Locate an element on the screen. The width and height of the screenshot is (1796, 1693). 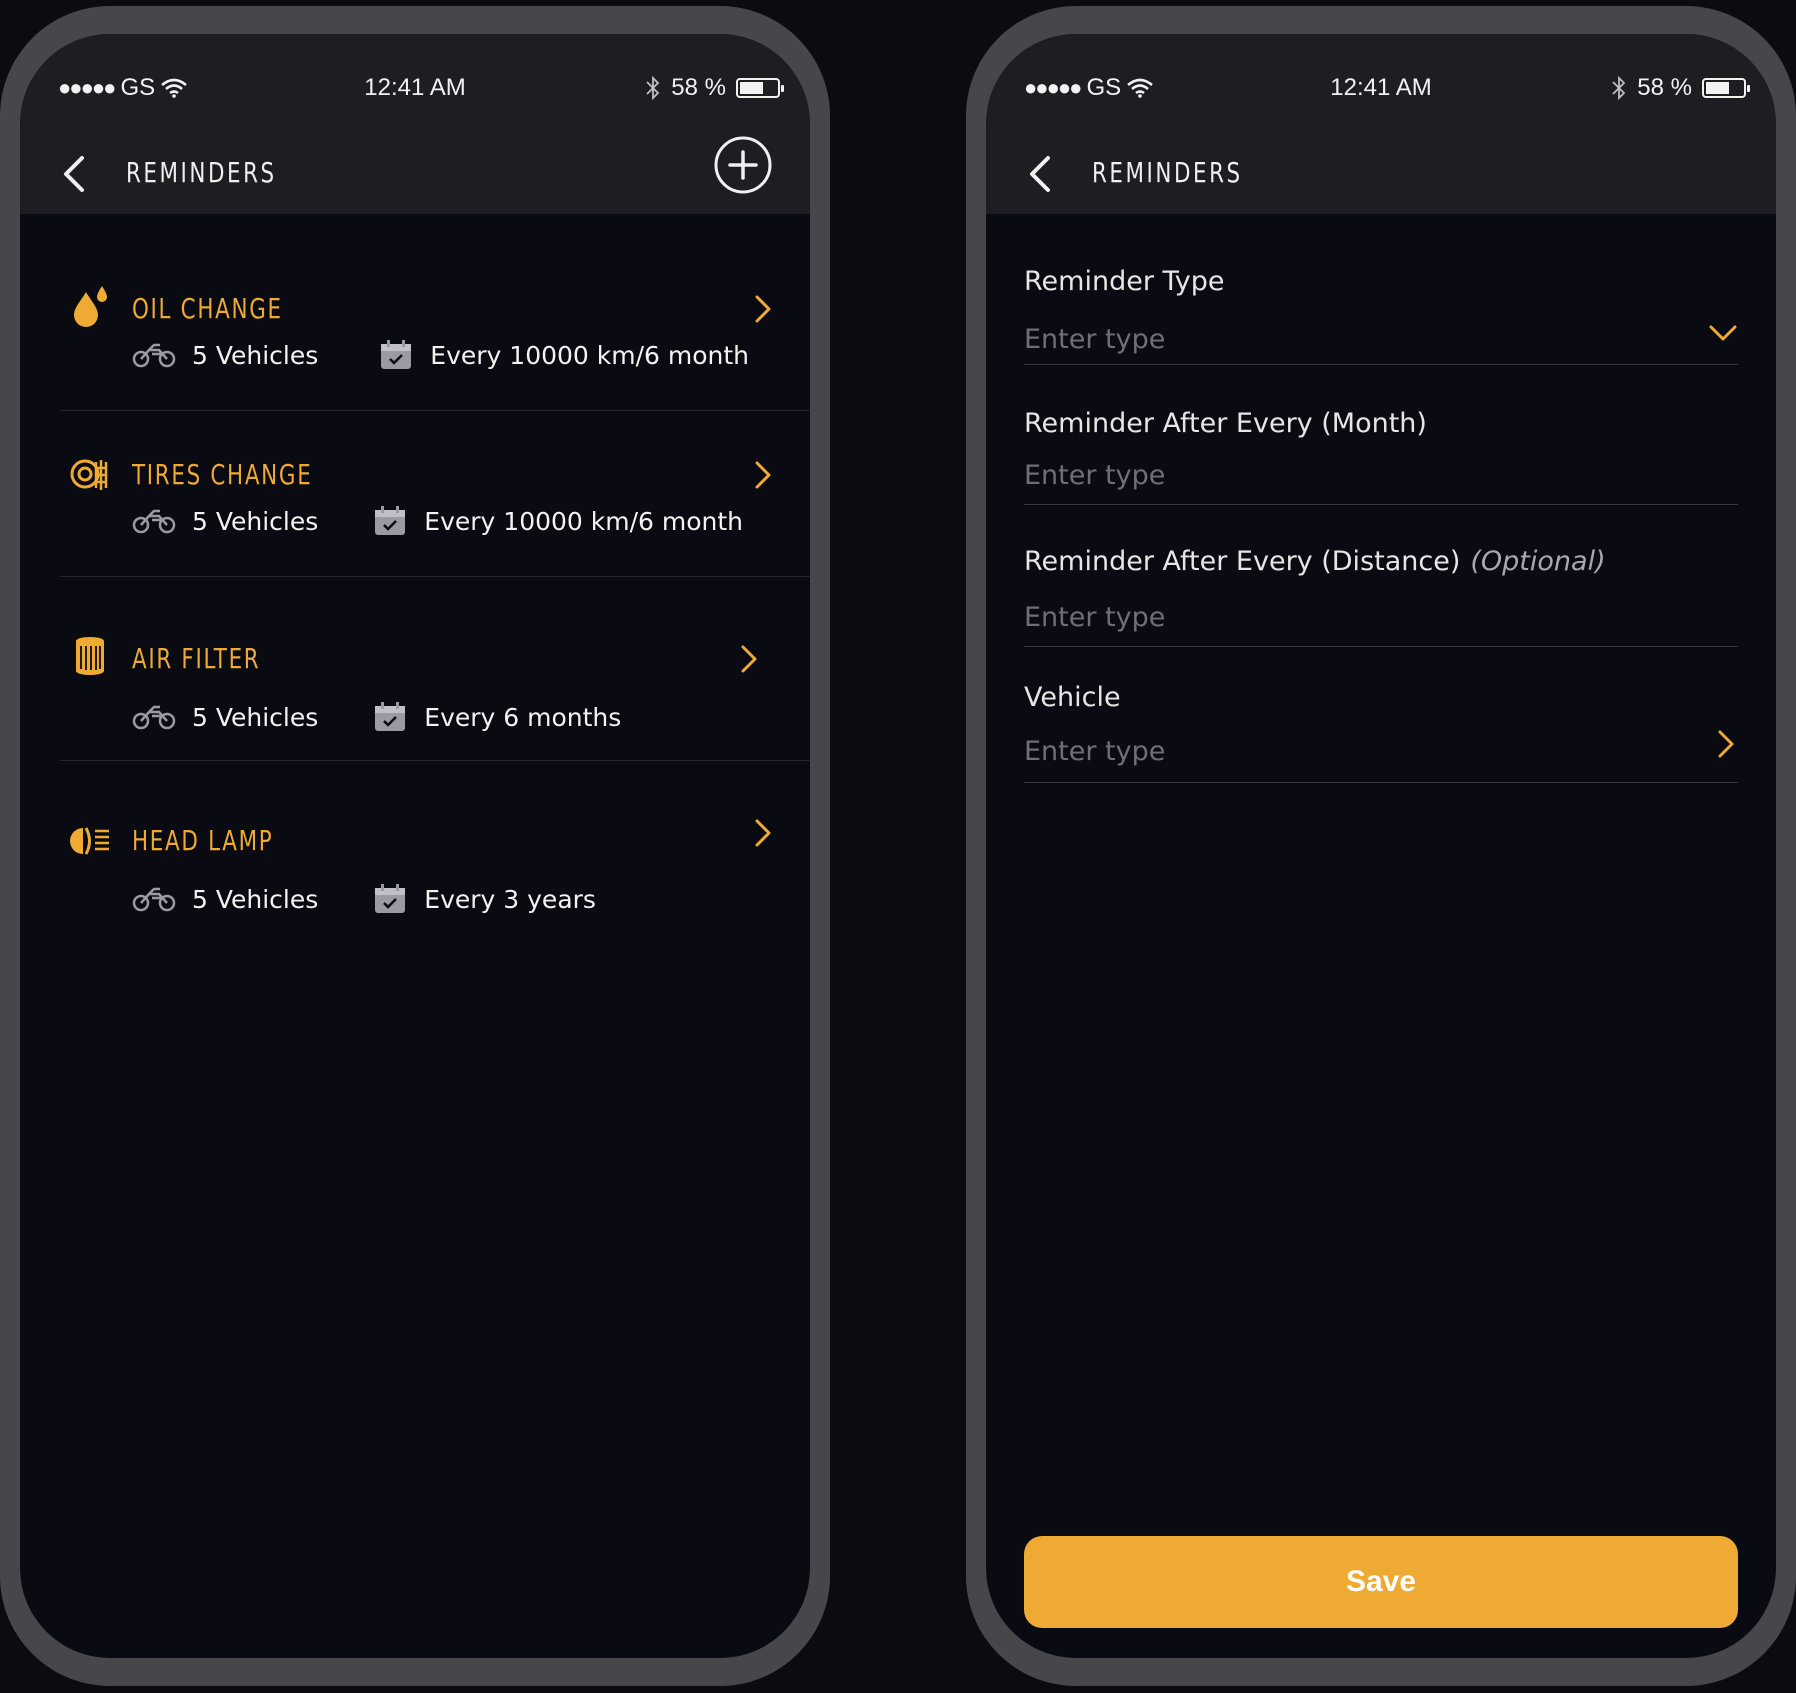
vehicle-input: Enter type is located at coordinates (1094, 751).